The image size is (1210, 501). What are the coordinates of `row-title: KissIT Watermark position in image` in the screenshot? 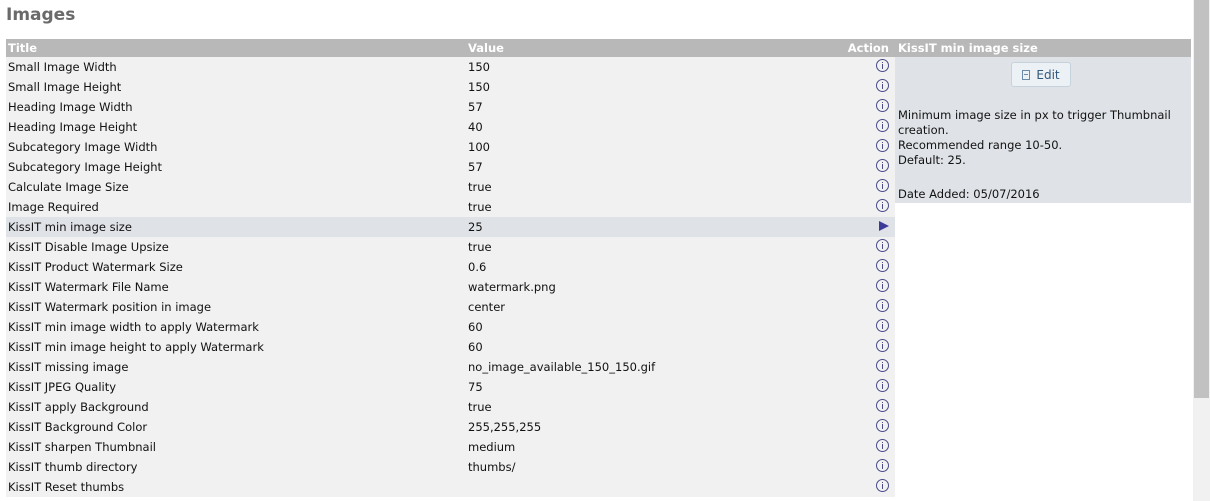 It's located at (236, 307).